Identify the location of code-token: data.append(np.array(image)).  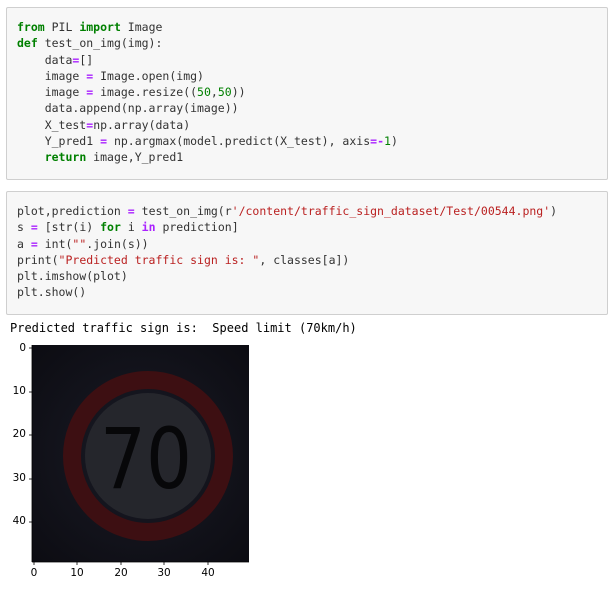
(128, 108).